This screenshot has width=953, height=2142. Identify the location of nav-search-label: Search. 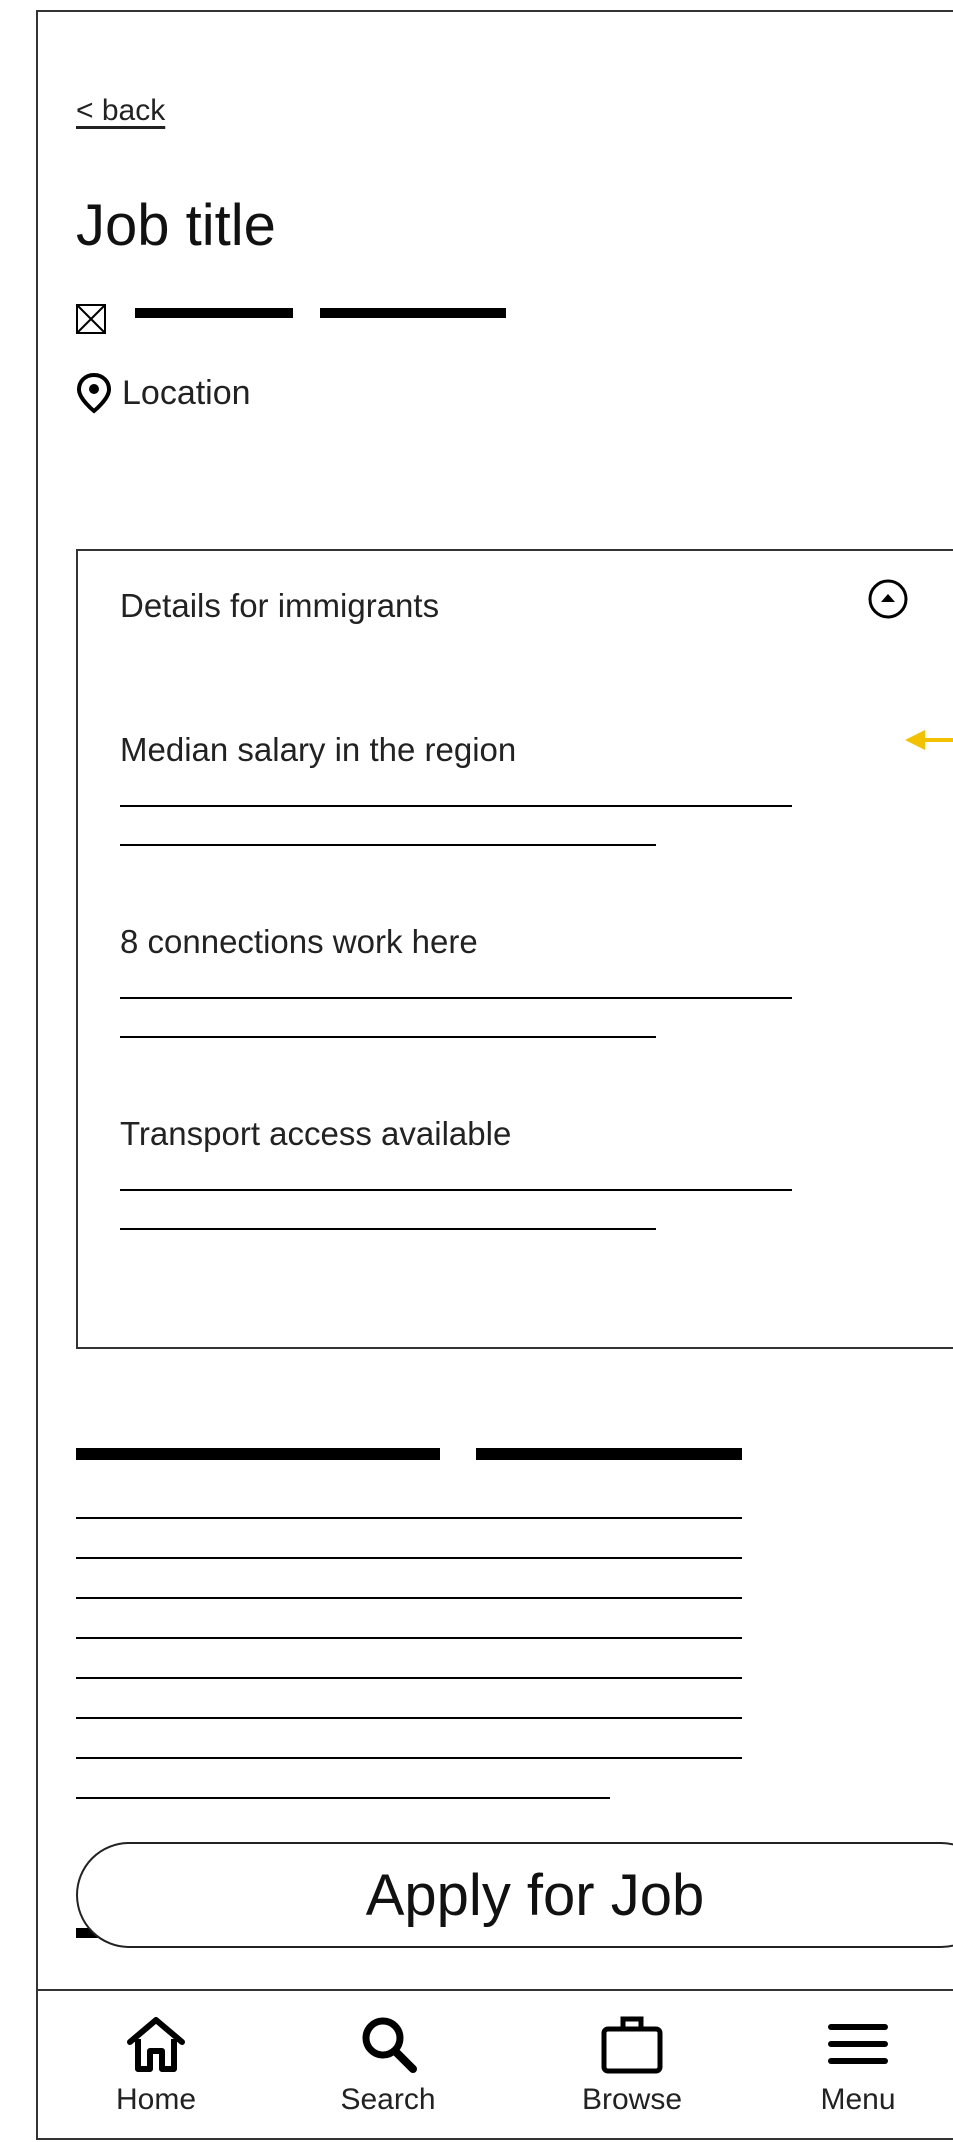
(388, 2099).